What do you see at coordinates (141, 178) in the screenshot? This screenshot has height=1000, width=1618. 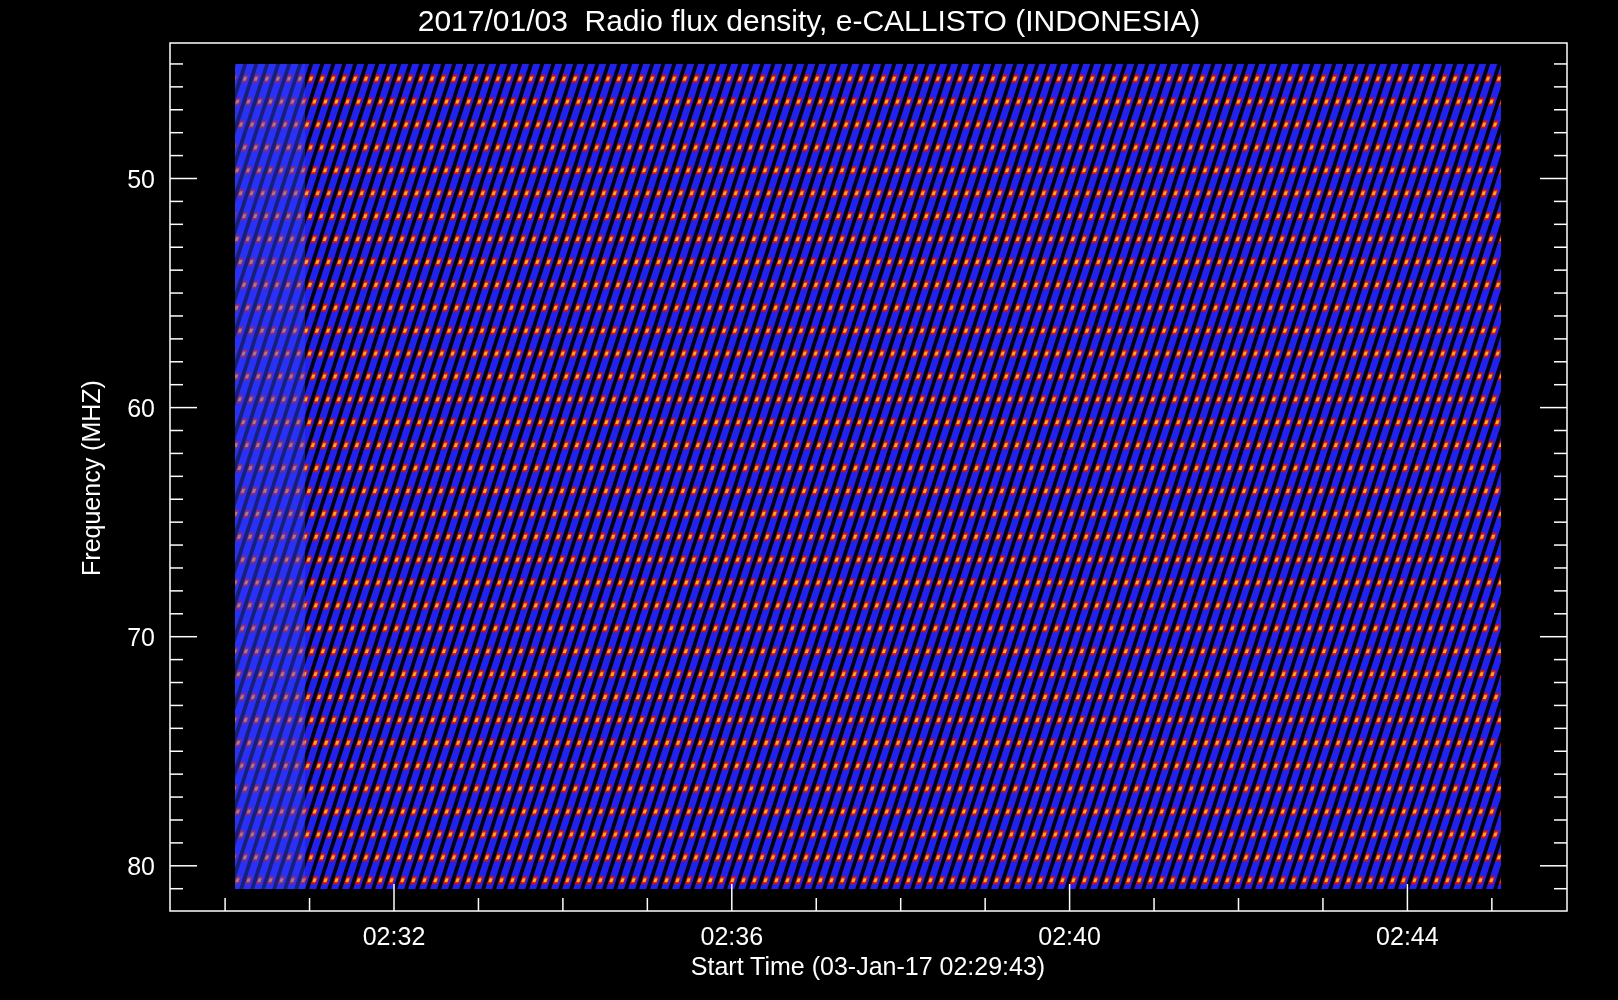 I see `y-tick-label: 50` at bounding box center [141, 178].